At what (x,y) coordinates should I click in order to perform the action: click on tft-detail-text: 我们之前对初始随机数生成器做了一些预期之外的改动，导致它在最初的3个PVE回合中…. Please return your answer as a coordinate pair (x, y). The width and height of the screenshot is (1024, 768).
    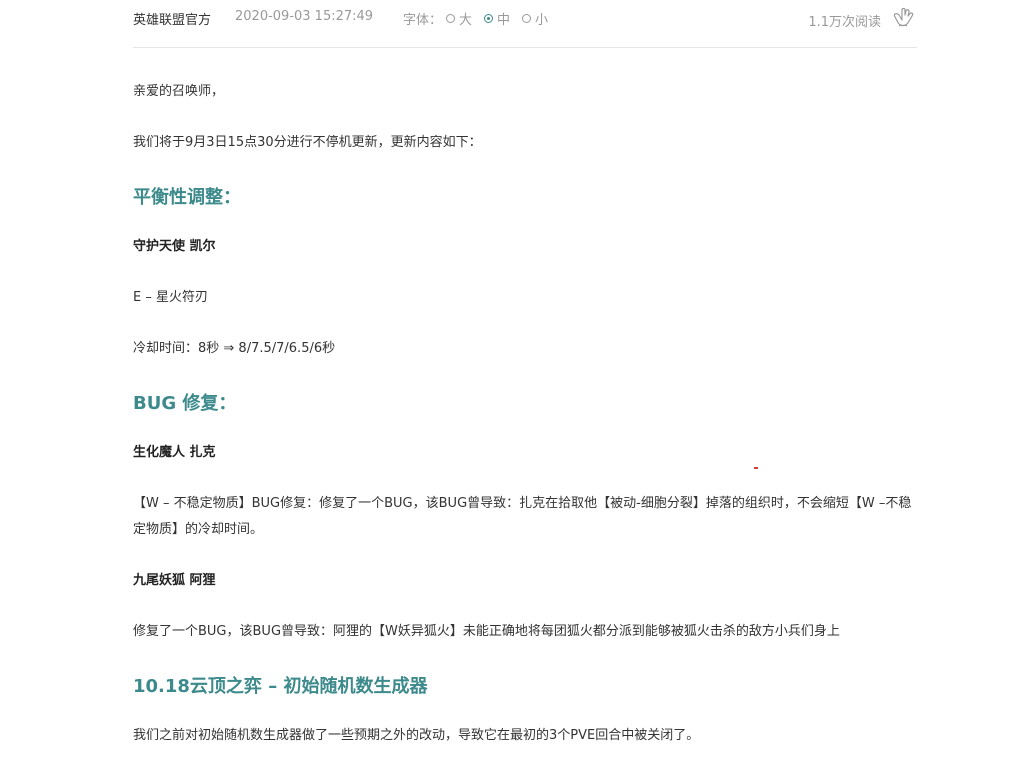
    Looking at the image, I should click on (416, 735).